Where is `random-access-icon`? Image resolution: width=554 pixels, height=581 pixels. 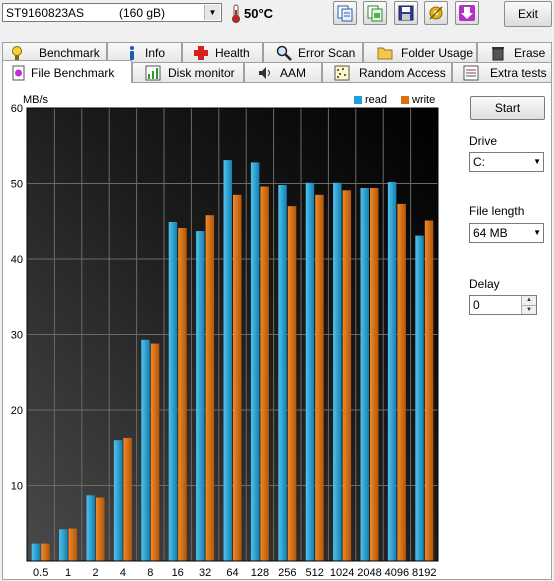 random-access-icon is located at coordinates (342, 73).